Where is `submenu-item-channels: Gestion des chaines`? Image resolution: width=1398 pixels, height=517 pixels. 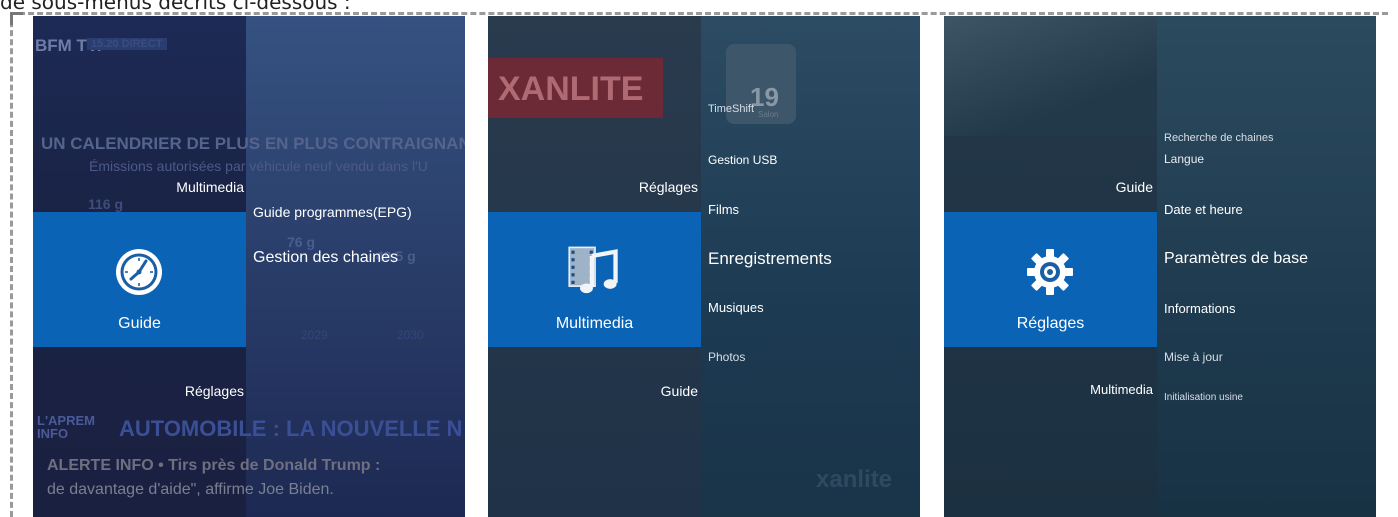
submenu-item-channels: Gestion des chaines is located at coordinates (325, 258).